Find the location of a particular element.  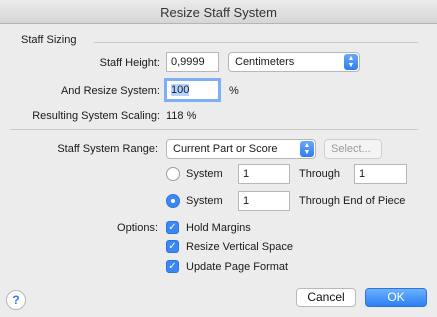

system-to-end-radio is located at coordinates (173, 201).